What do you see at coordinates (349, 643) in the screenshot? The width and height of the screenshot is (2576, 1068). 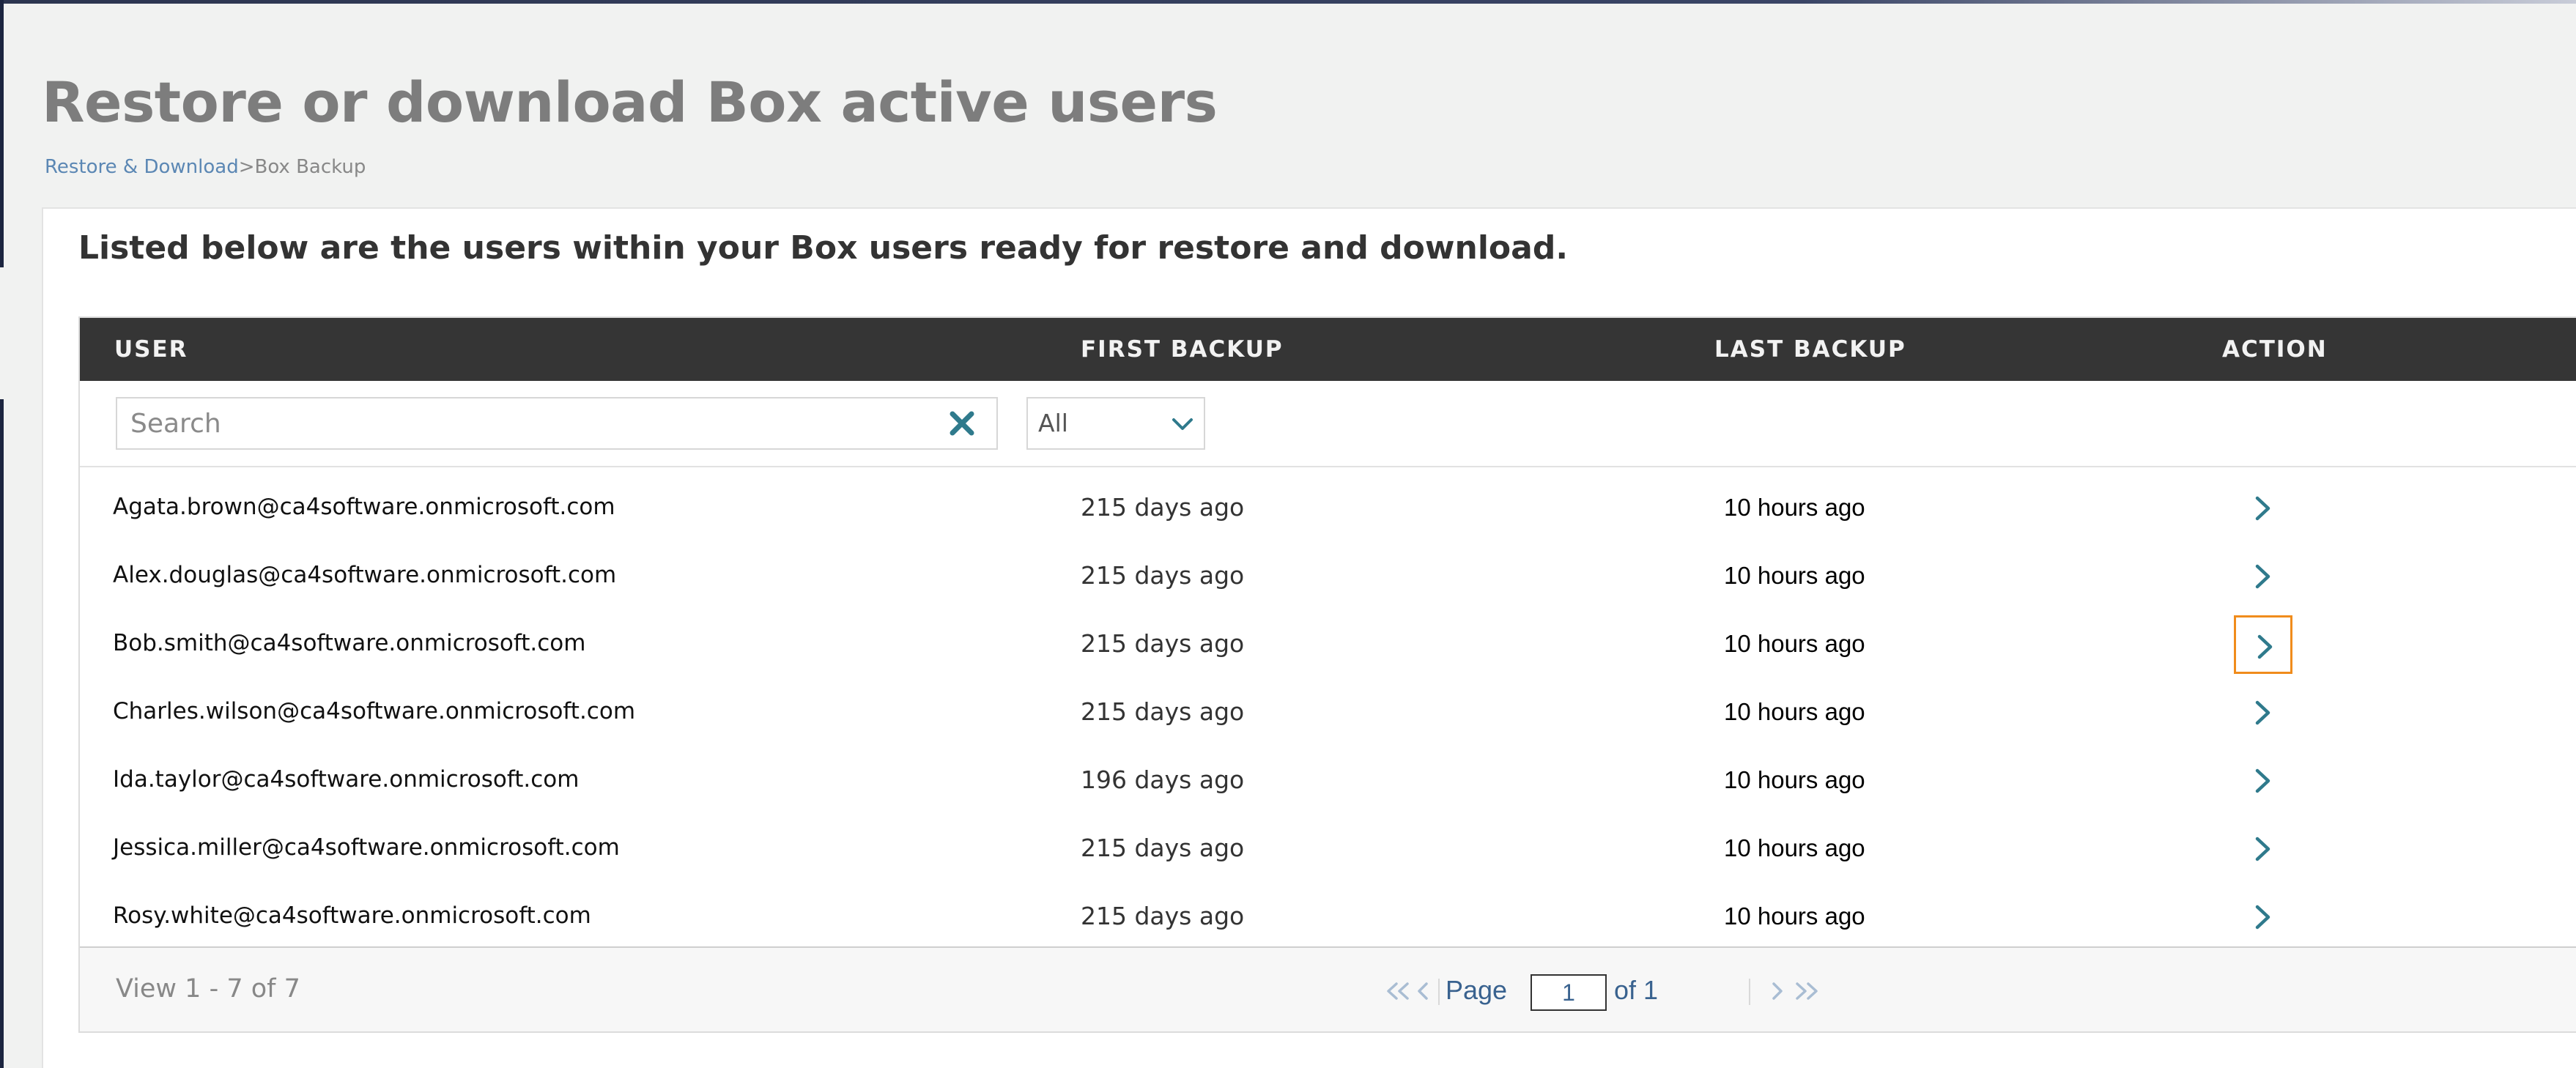 I see `user-email: Bob.smith@ca4software.onmicrosoft.com` at bounding box center [349, 643].